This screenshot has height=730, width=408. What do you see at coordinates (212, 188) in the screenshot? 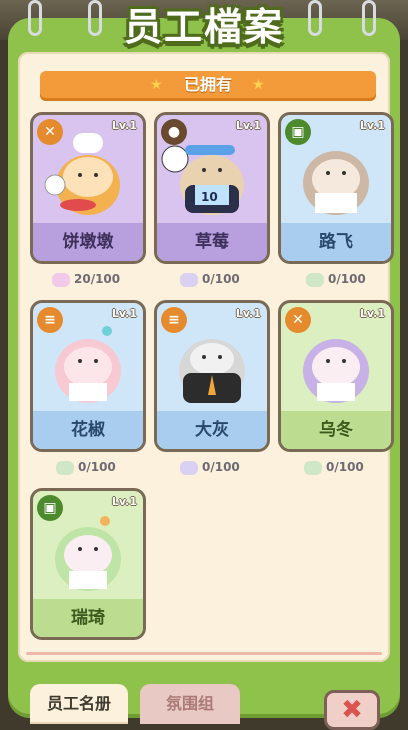
I see `employee-card: 10 ● Lv.1 草莓` at bounding box center [212, 188].